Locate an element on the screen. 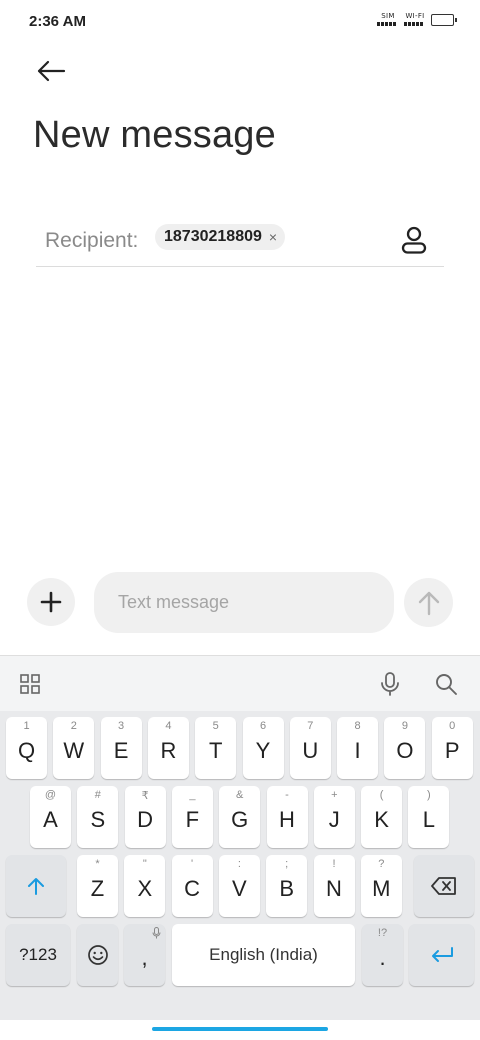 The image size is (480, 1040). key-a: @ A is located at coordinates (50, 817).